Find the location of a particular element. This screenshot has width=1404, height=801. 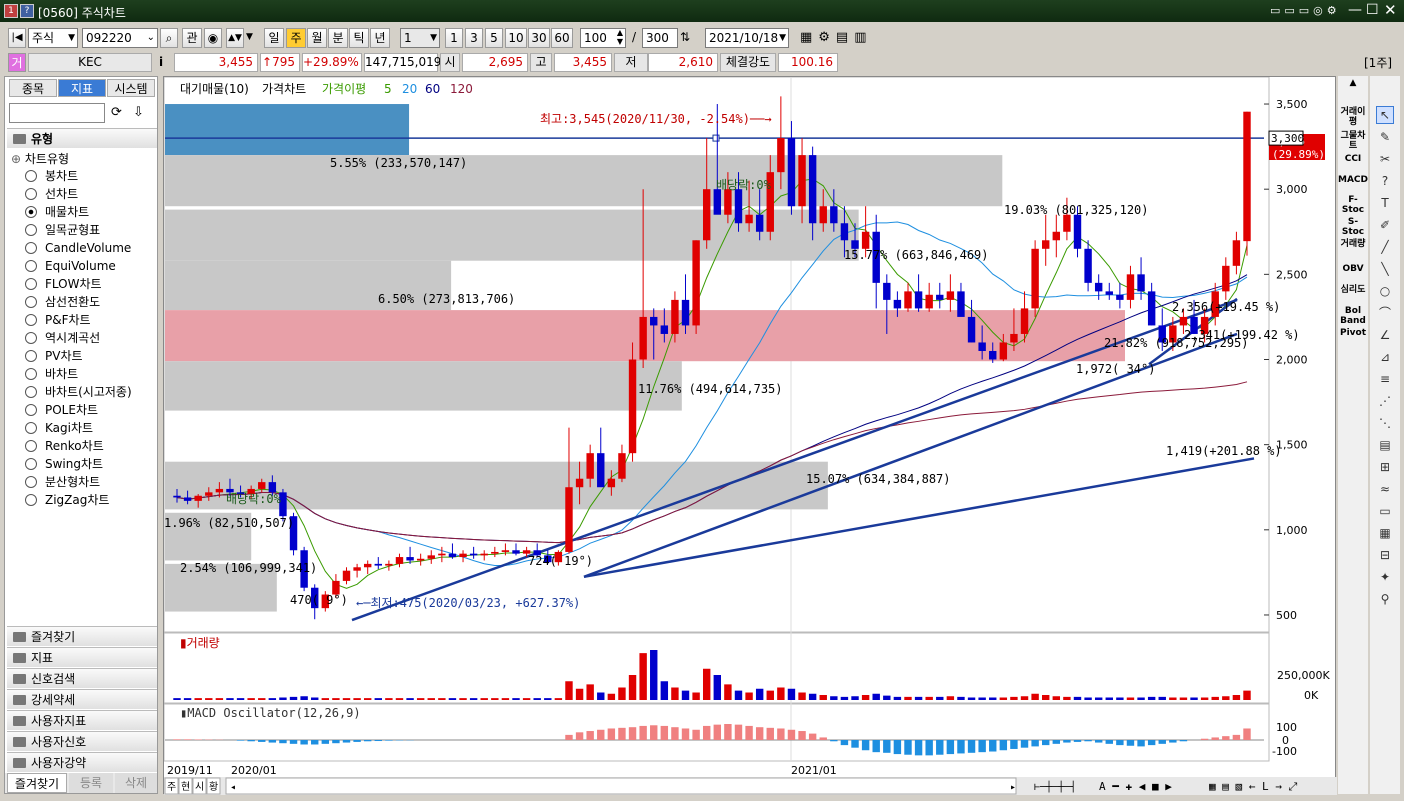

code-input: 092220 ⌄ is located at coordinates (120, 38).